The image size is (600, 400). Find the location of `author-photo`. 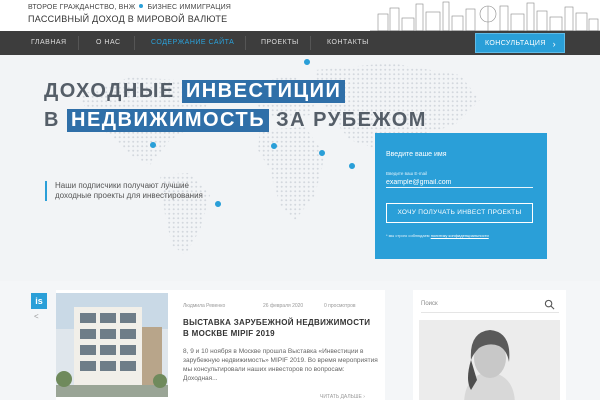

author-photo is located at coordinates (489, 360).